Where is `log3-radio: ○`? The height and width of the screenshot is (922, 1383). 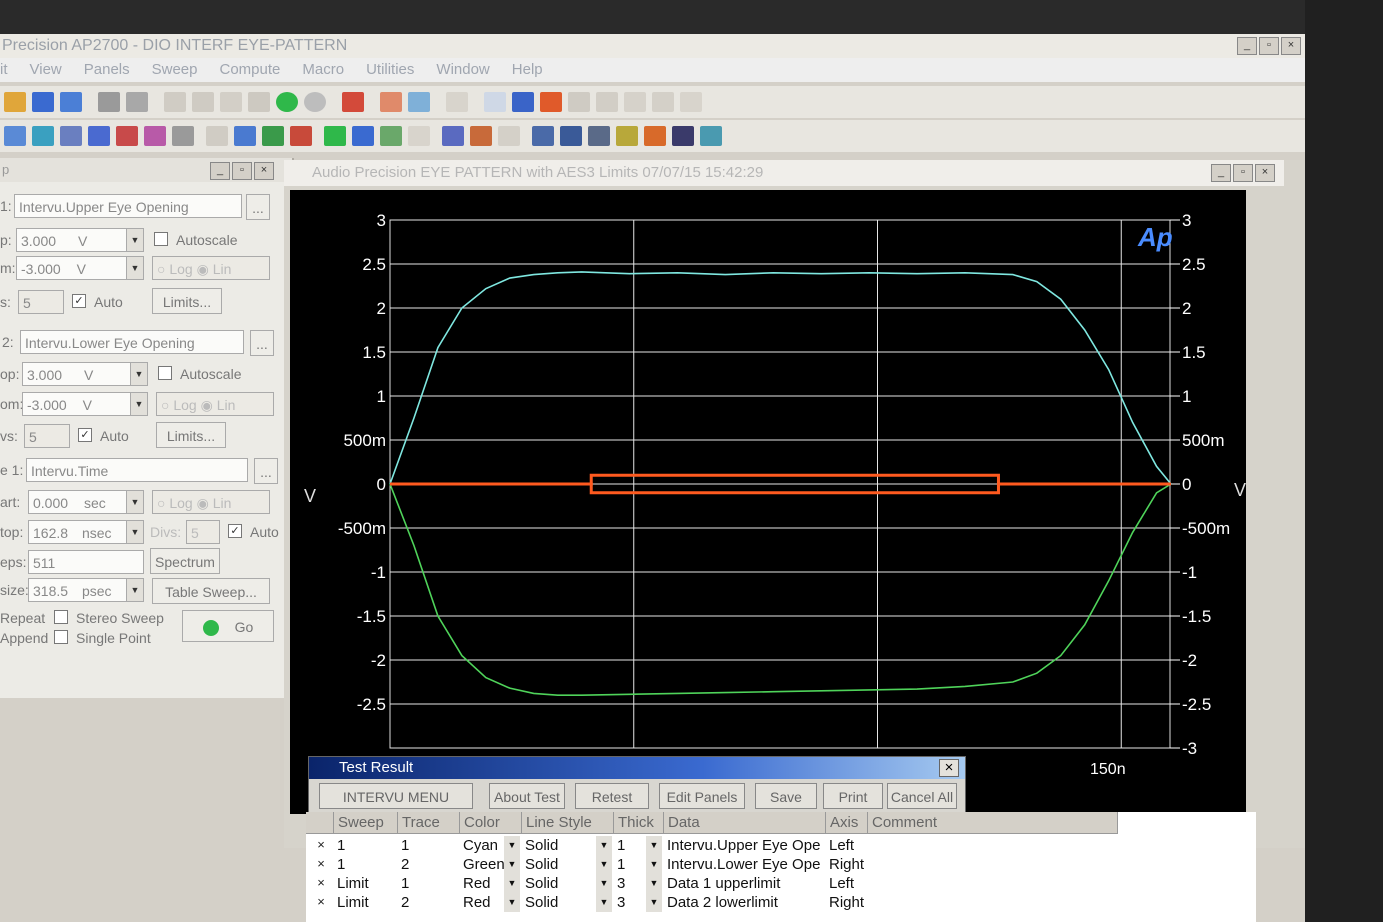
log3-radio: ○ is located at coordinates (161, 503).